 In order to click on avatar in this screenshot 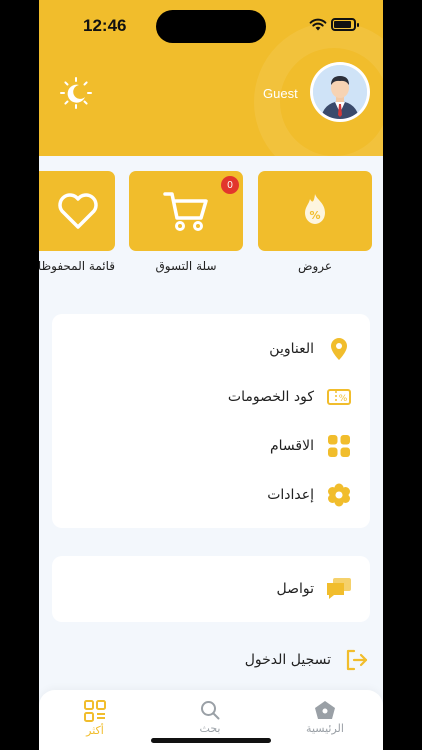, I will do `click(340, 92)`.